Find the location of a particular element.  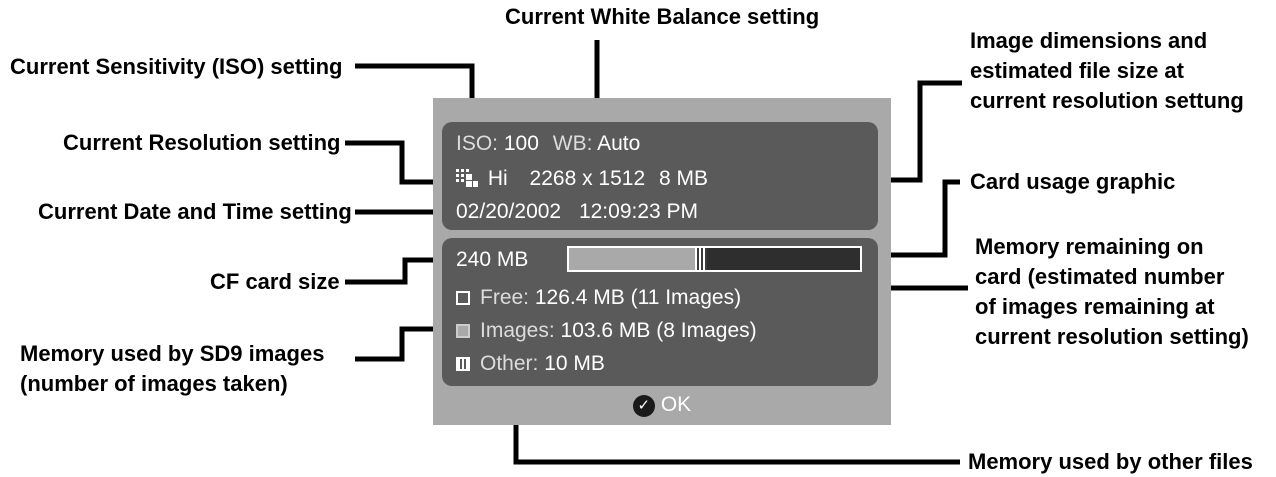

callout-date-time: Current Date and Time setting is located at coordinates (195, 211).